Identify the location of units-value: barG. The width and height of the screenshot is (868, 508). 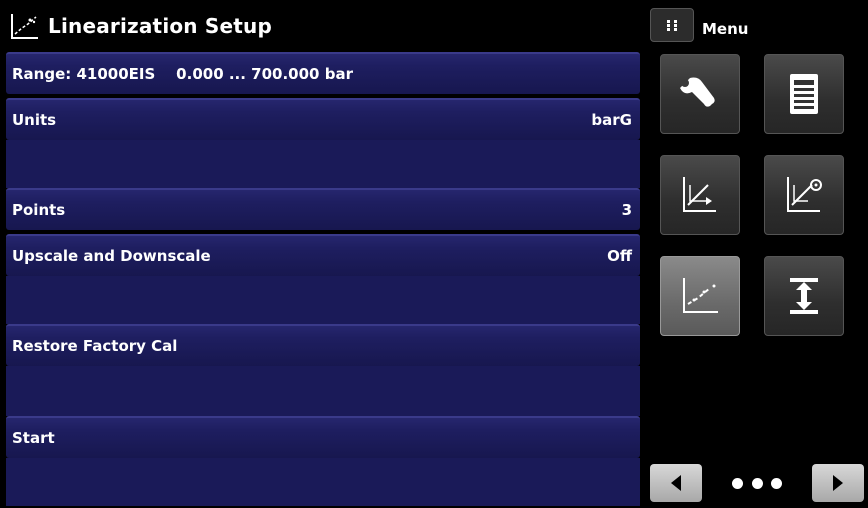
(611, 120).